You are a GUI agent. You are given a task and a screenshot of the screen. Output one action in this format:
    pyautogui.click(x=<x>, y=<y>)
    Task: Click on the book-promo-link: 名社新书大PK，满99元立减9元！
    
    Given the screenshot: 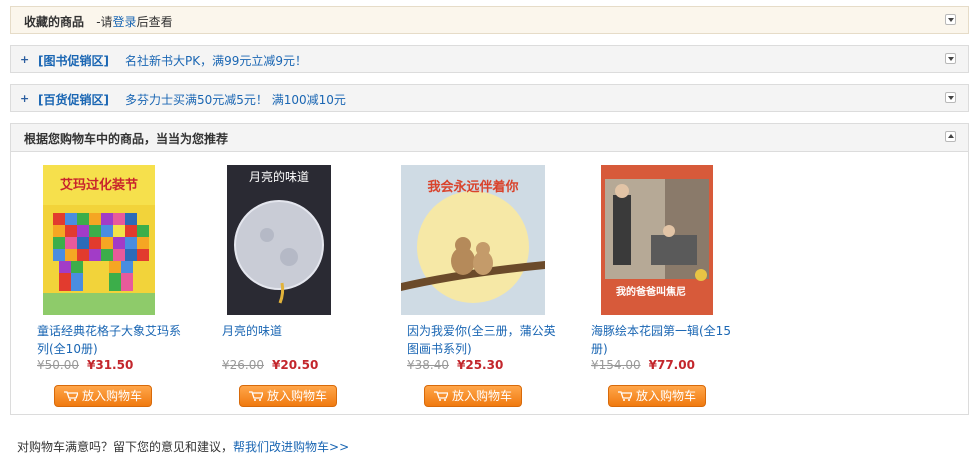 What is the action you would take?
    pyautogui.click(x=216, y=60)
    